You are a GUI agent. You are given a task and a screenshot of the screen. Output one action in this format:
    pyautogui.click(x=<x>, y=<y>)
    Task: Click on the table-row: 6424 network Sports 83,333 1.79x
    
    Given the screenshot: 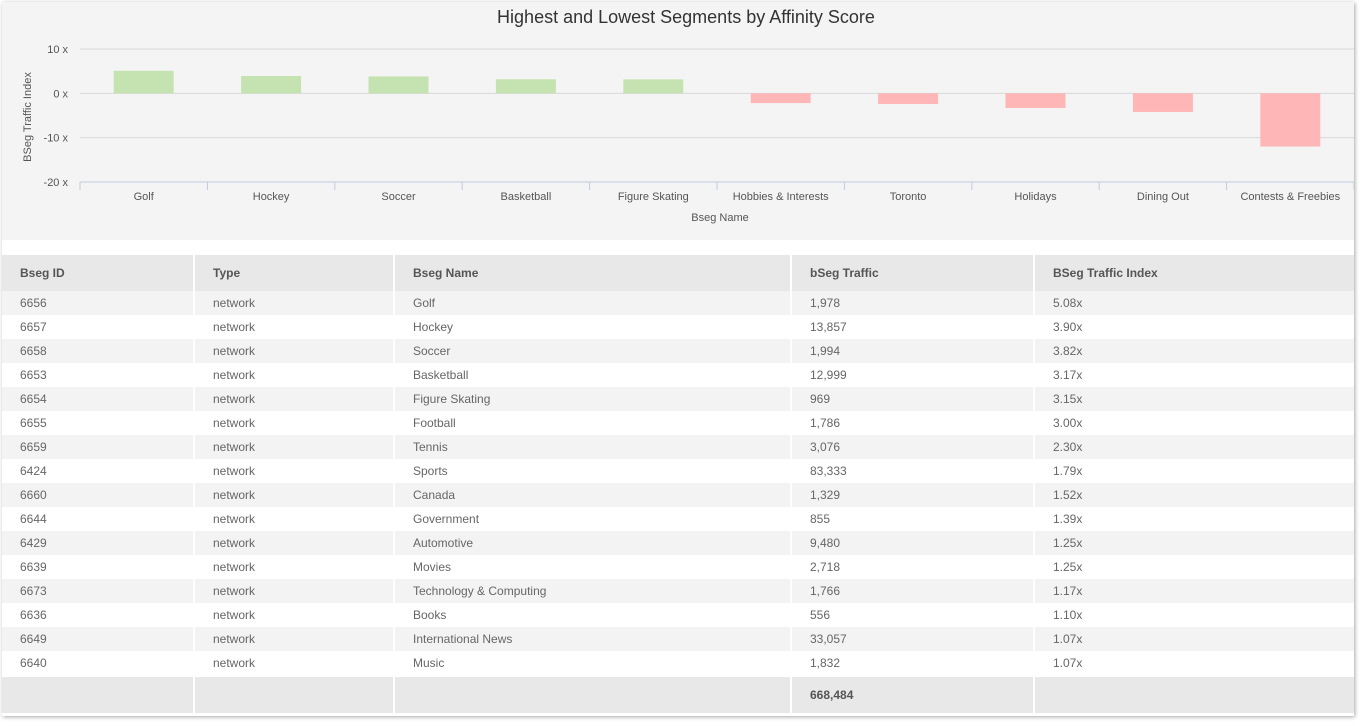 What is the action you would take?
    pyautogui.click(x=678, y=471)
    